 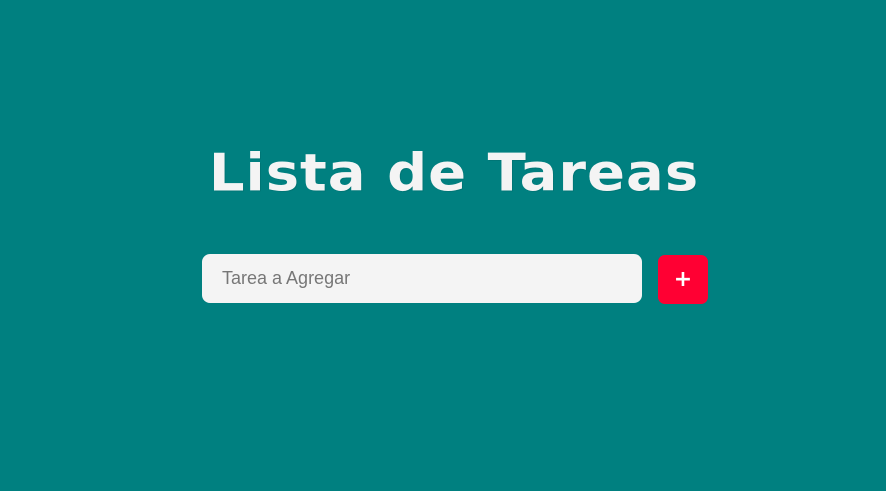 I want to click on add-task-button: +, so click(x=683, y=279).